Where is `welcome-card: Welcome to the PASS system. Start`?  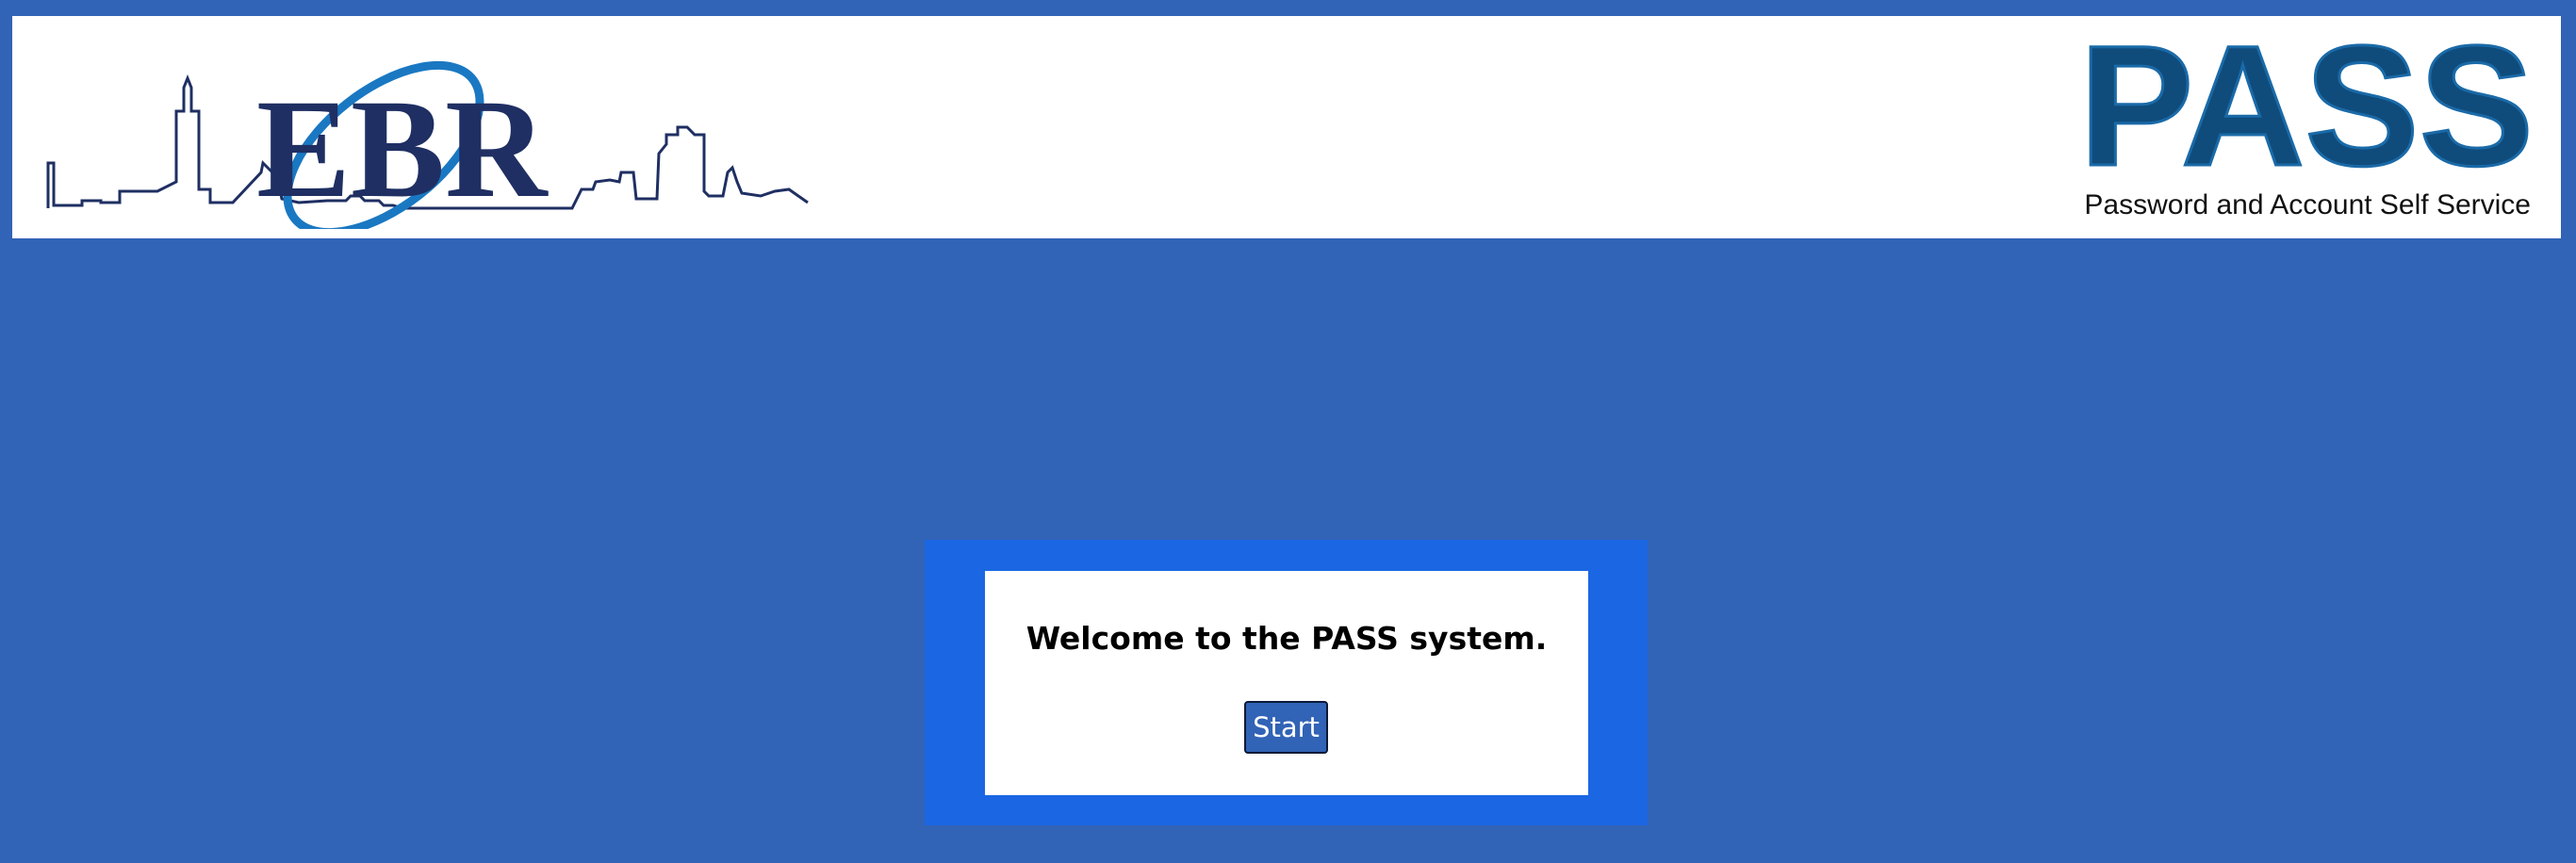 welcome-card: Welcome to the PASS system. Start is located at coordinates (1286, 683).